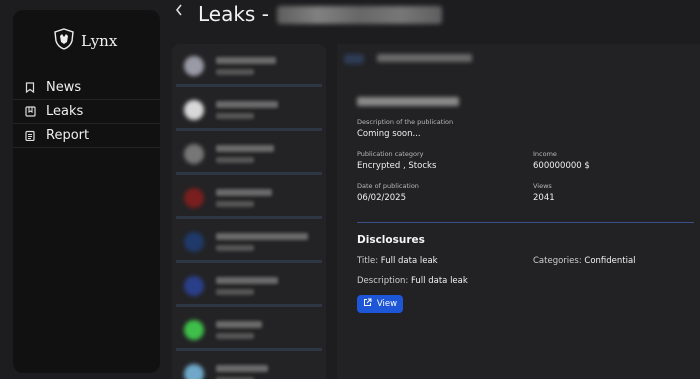 This screenshot has height=379, width=700. I want to click on income-value: 600000000 $, so click(561, 166).